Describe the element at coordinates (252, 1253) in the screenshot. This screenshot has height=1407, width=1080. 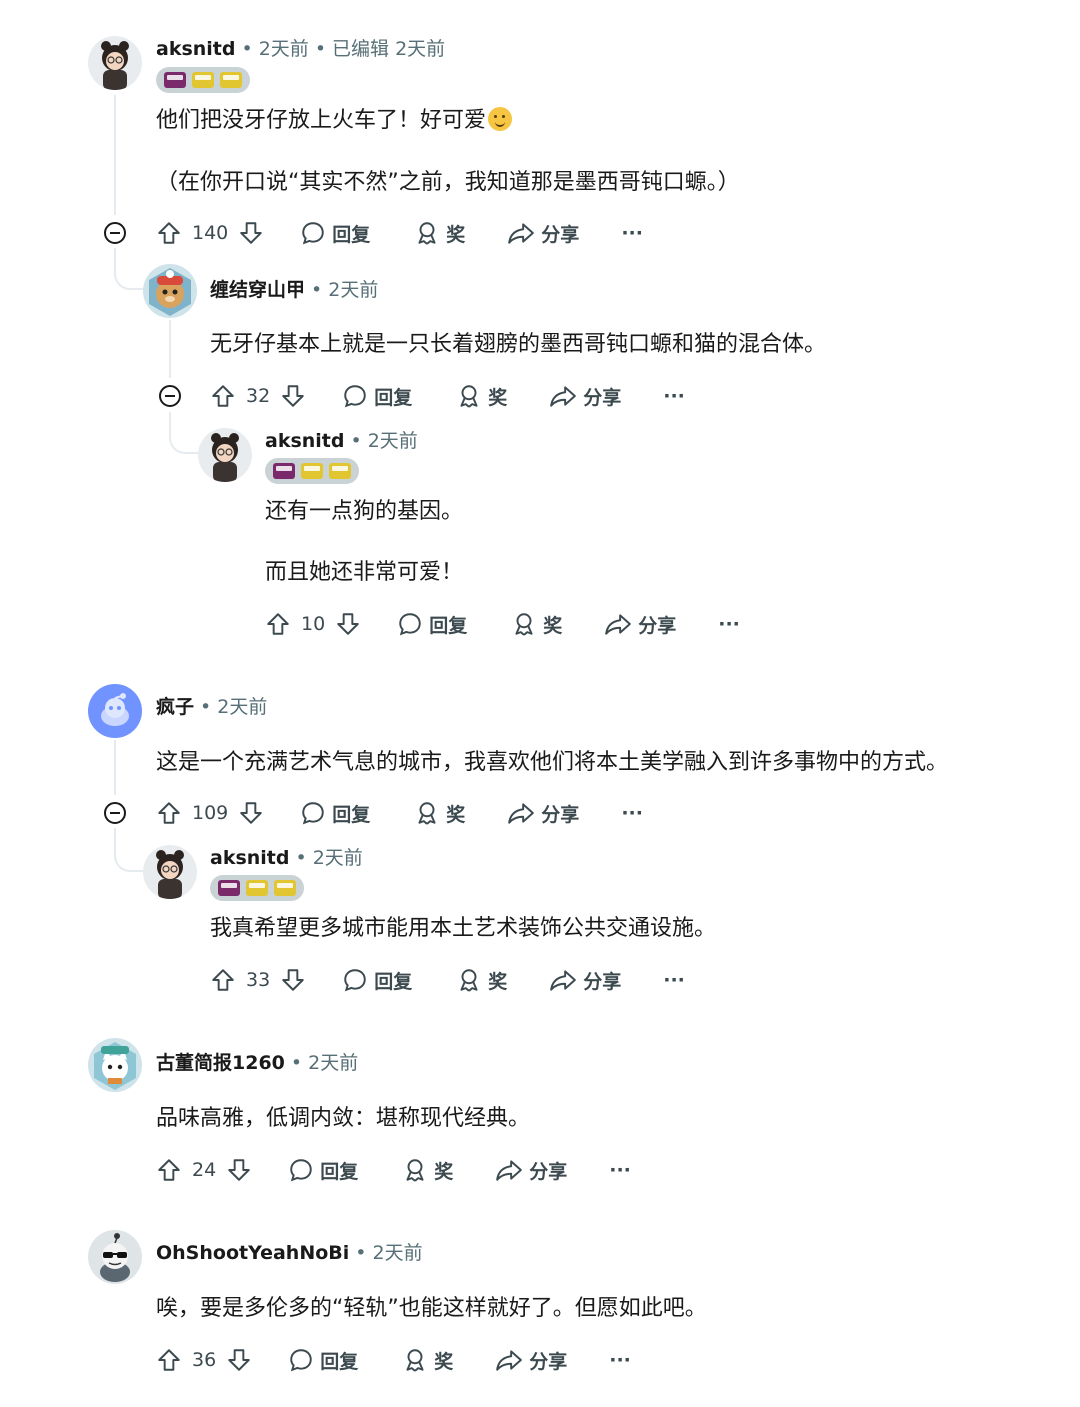
I see `username: OhShootYeahNoBi` at that location.